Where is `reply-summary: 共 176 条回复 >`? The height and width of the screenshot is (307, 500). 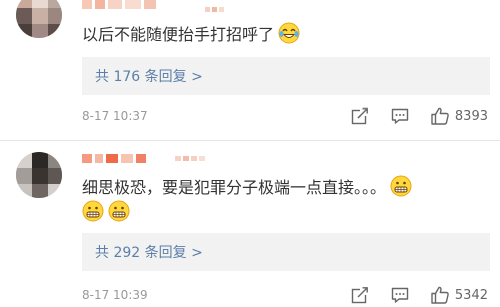
reply-summary: 共 176 条回复 > is located at coordinates (286, 76).